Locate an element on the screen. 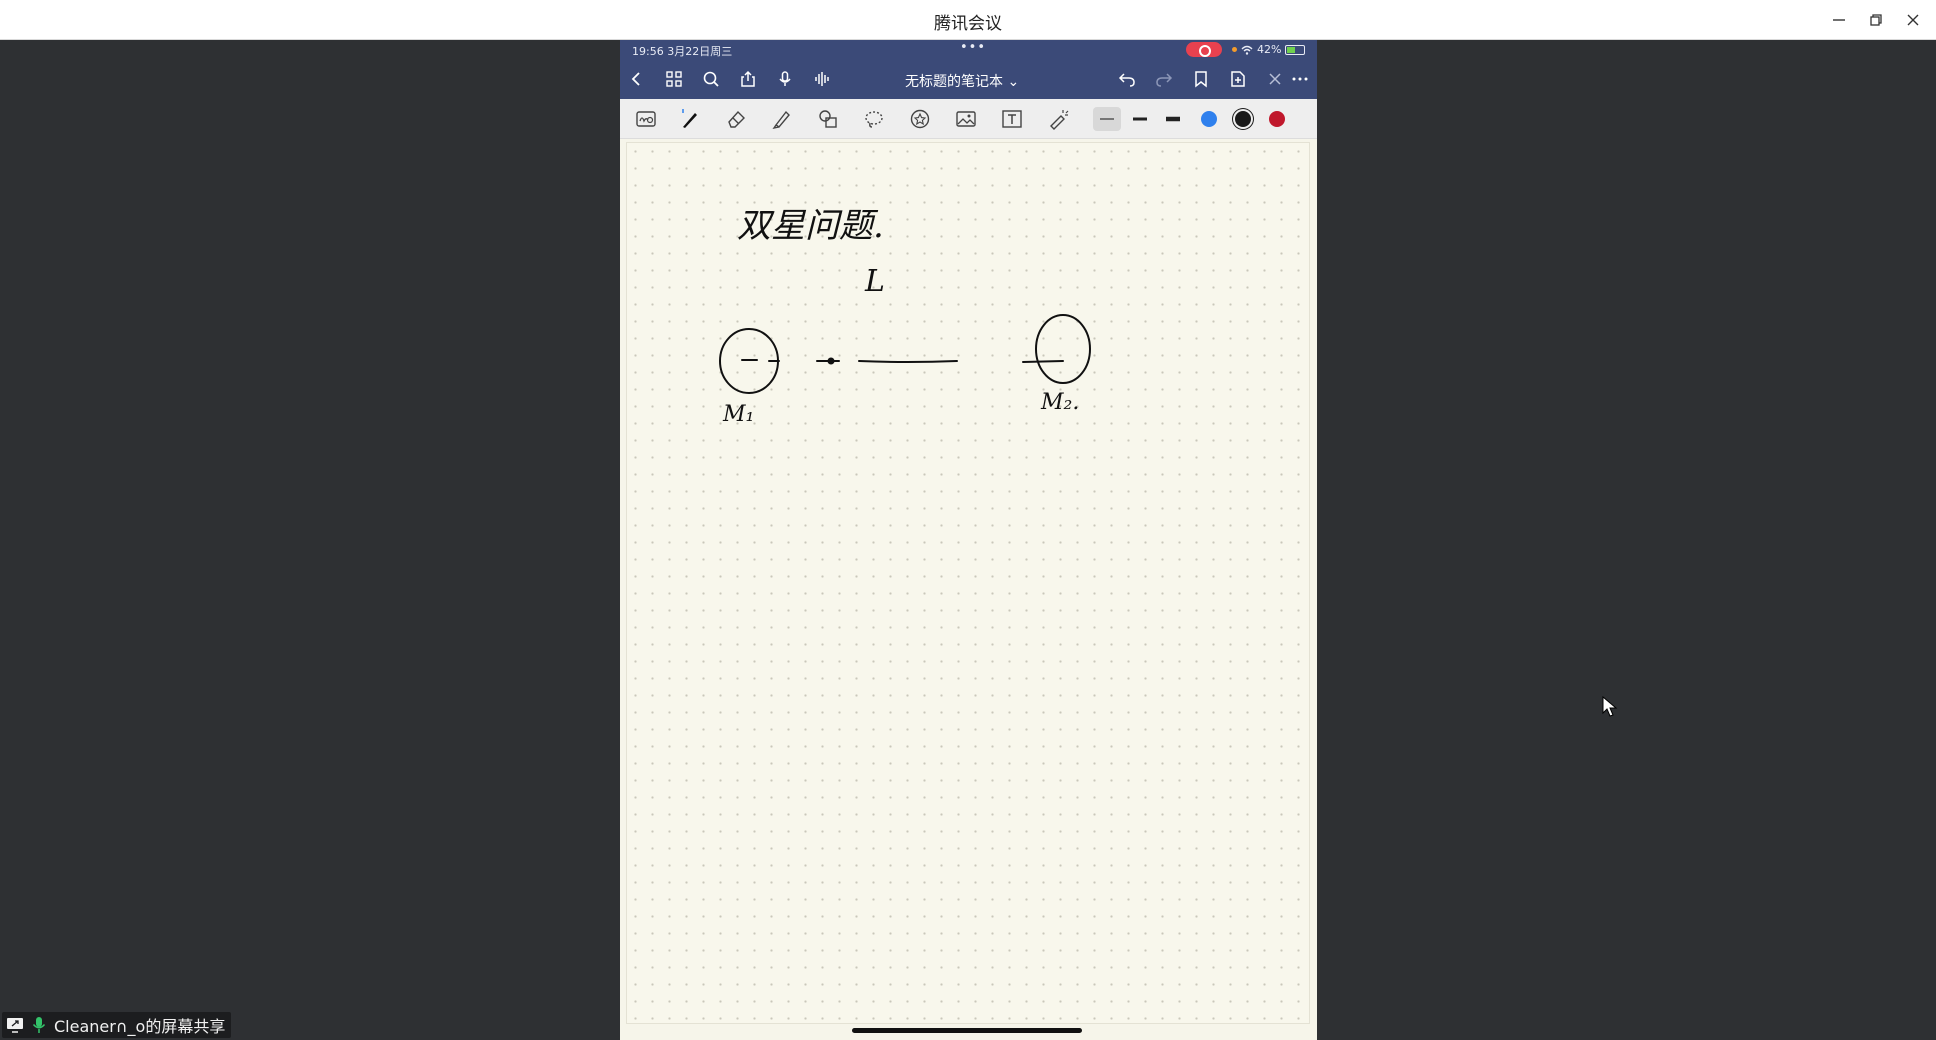 The height and width of the screenshot is (1040, 1936). share-button is located at coordinates (748, 79).